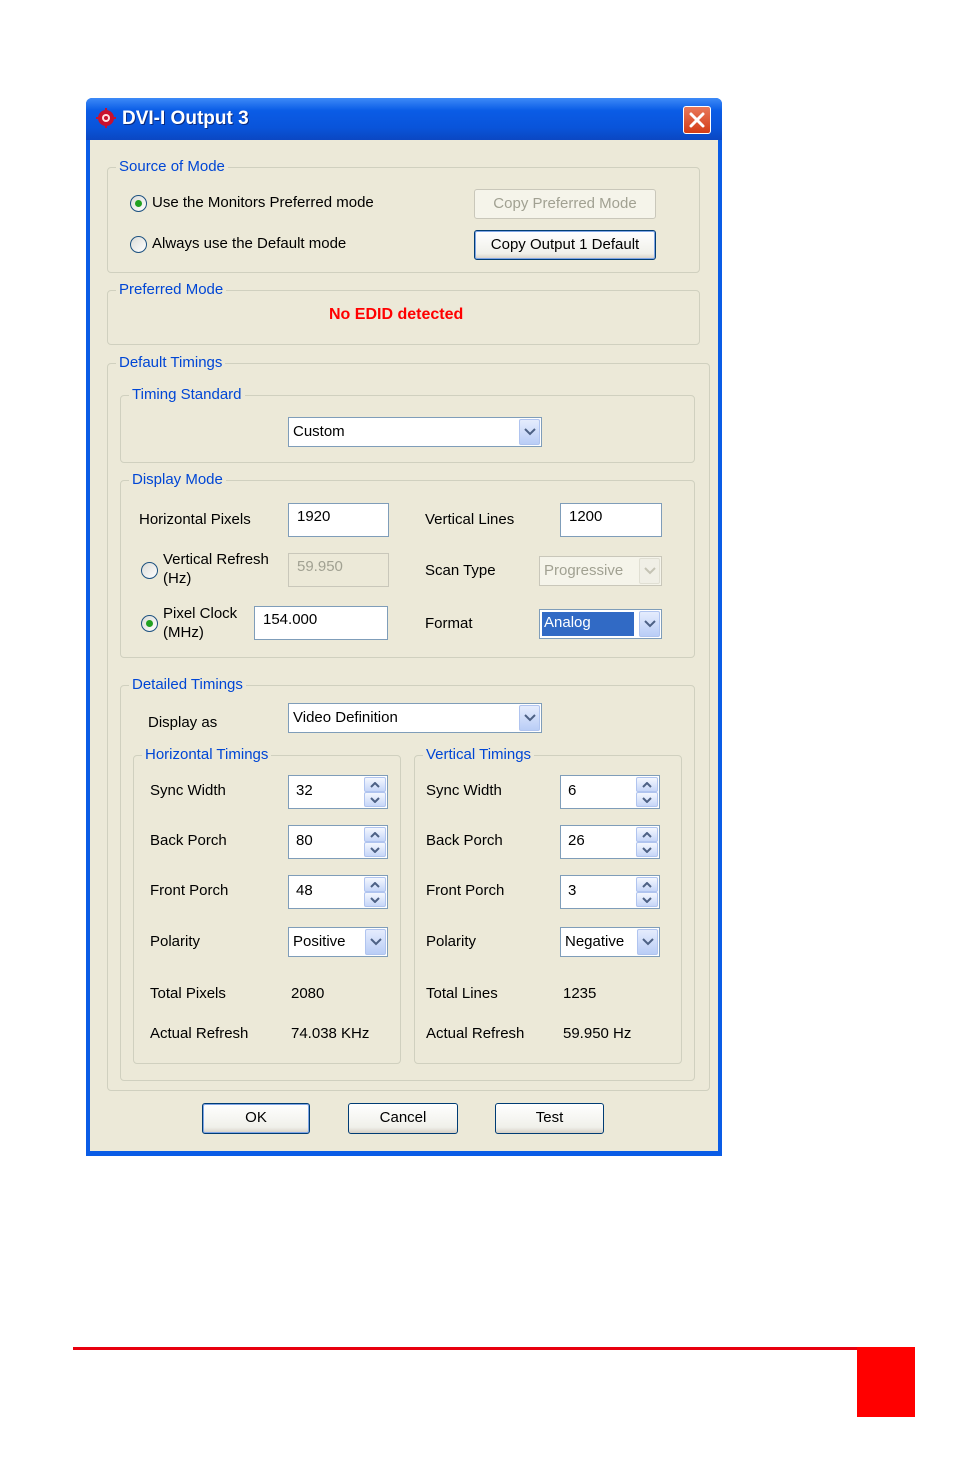 The width and height of the screenshot is (954, 1475). Describe the element at coordinates (216, 559) in the screenshot. I see `vertical-refresh-label: Vertical Refresh` at that location.